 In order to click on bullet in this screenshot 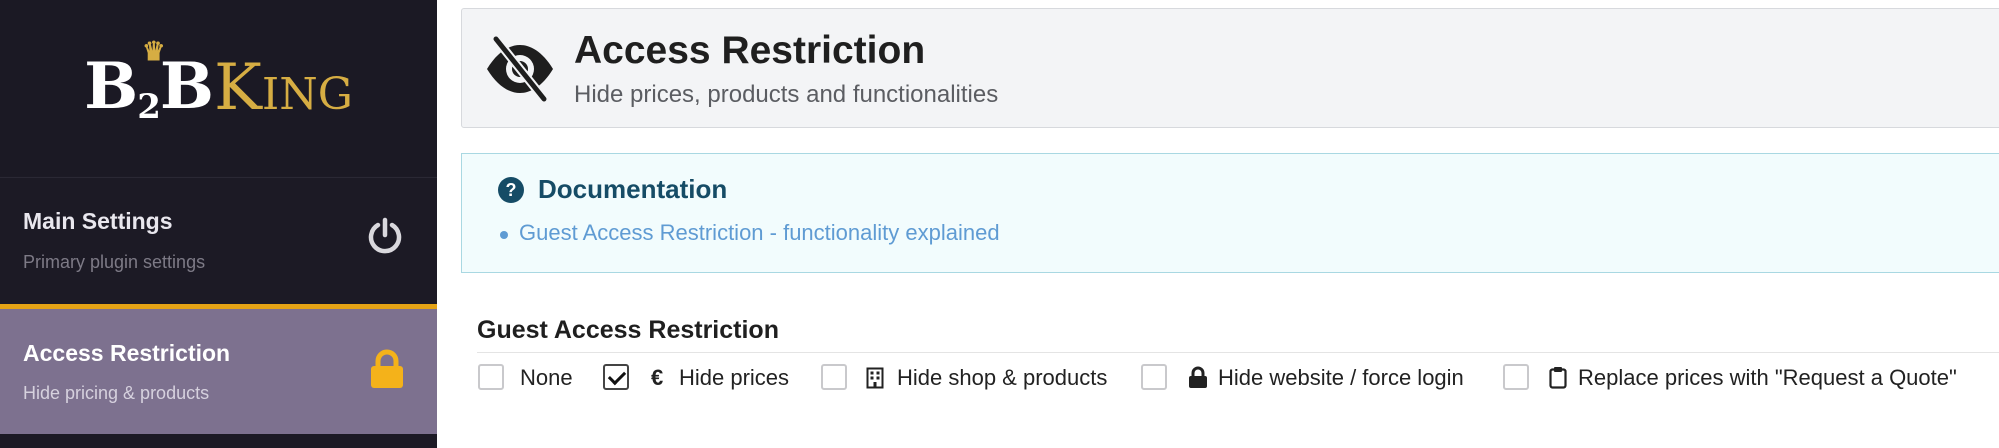, I will do `click(504, 235)`.